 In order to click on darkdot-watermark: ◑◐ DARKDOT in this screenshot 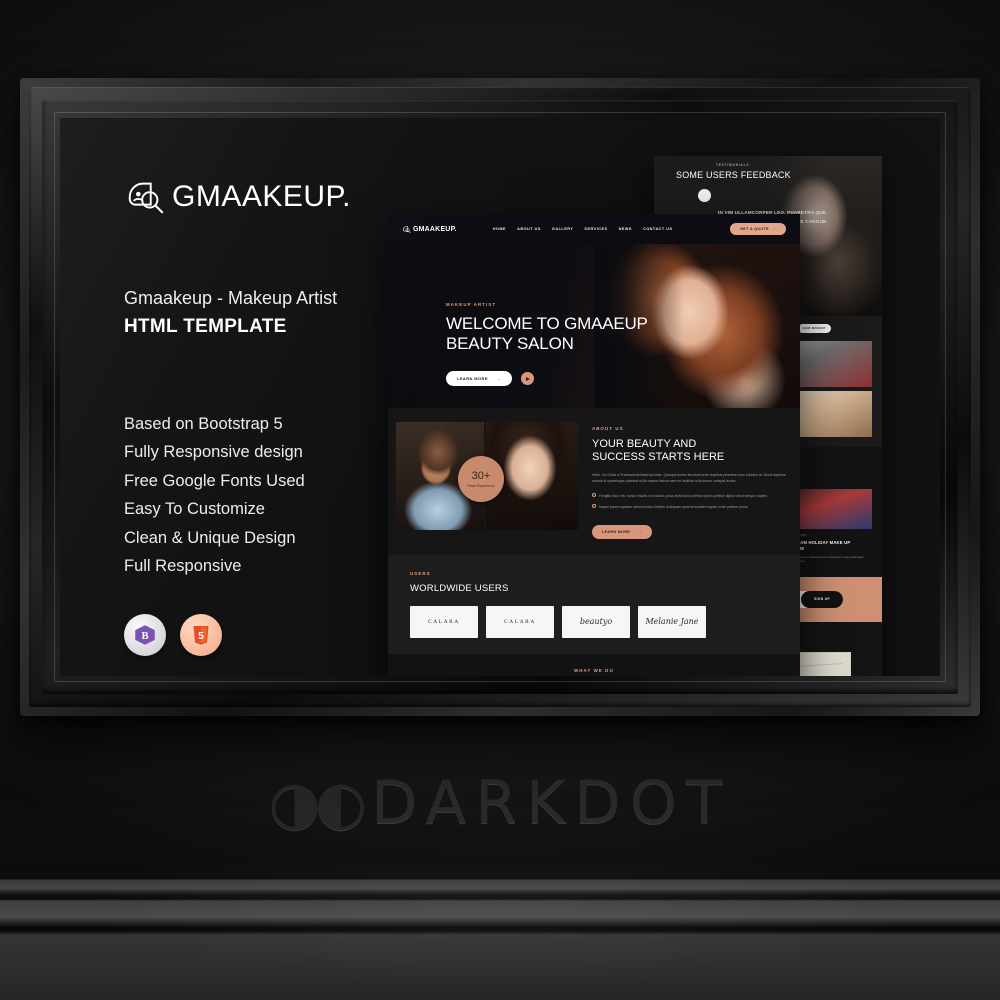, I will do `click(500, 803)`.